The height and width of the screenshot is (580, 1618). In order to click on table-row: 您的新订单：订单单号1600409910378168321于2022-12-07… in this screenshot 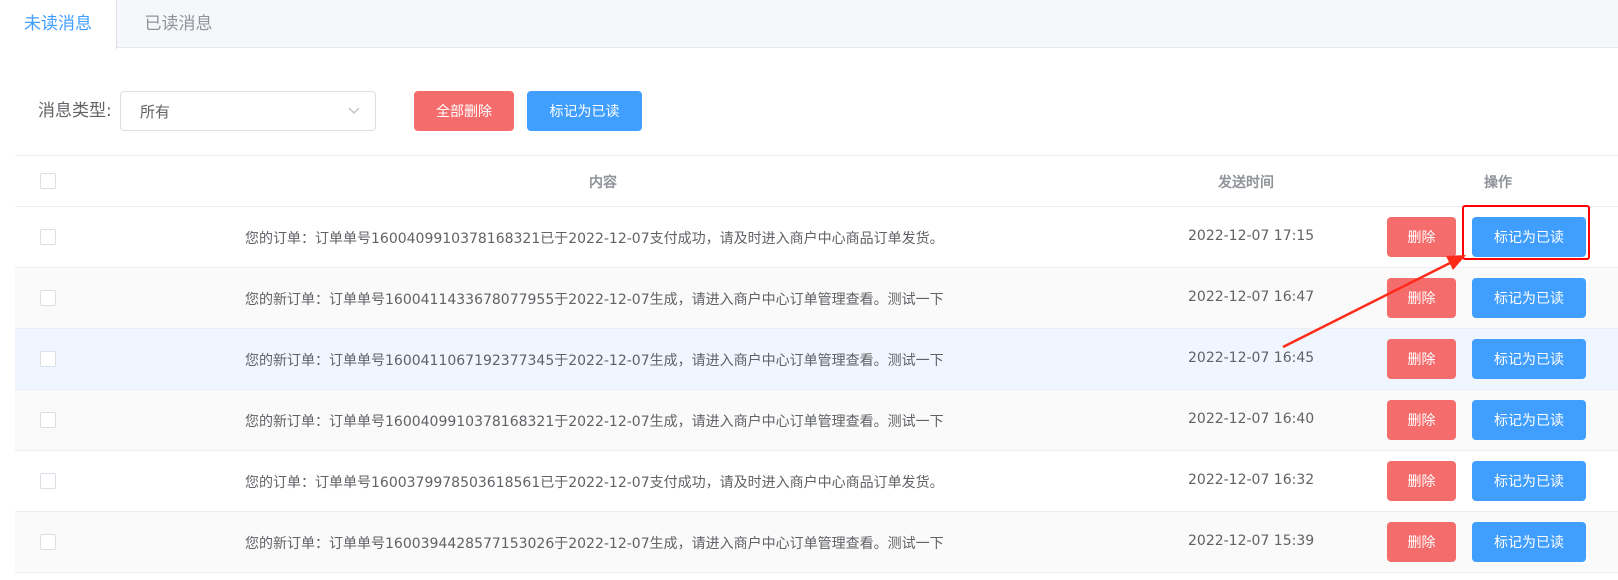, I will do `click(816, 420)`.